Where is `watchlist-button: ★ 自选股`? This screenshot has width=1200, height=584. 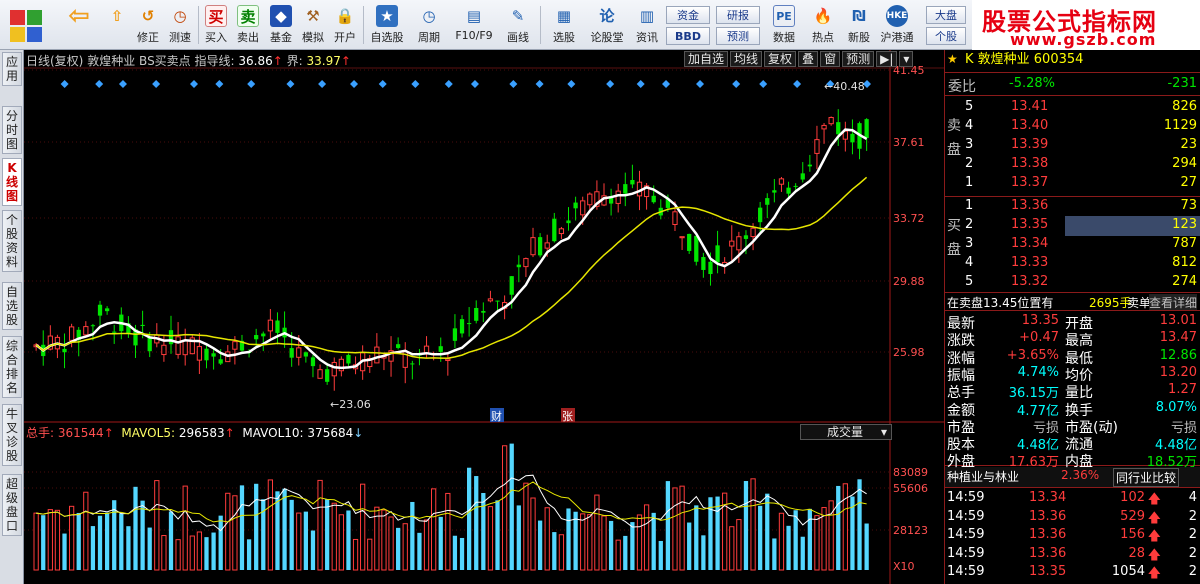 watchlist-button: ★ 自选股 is located at coordinates (387, 25).